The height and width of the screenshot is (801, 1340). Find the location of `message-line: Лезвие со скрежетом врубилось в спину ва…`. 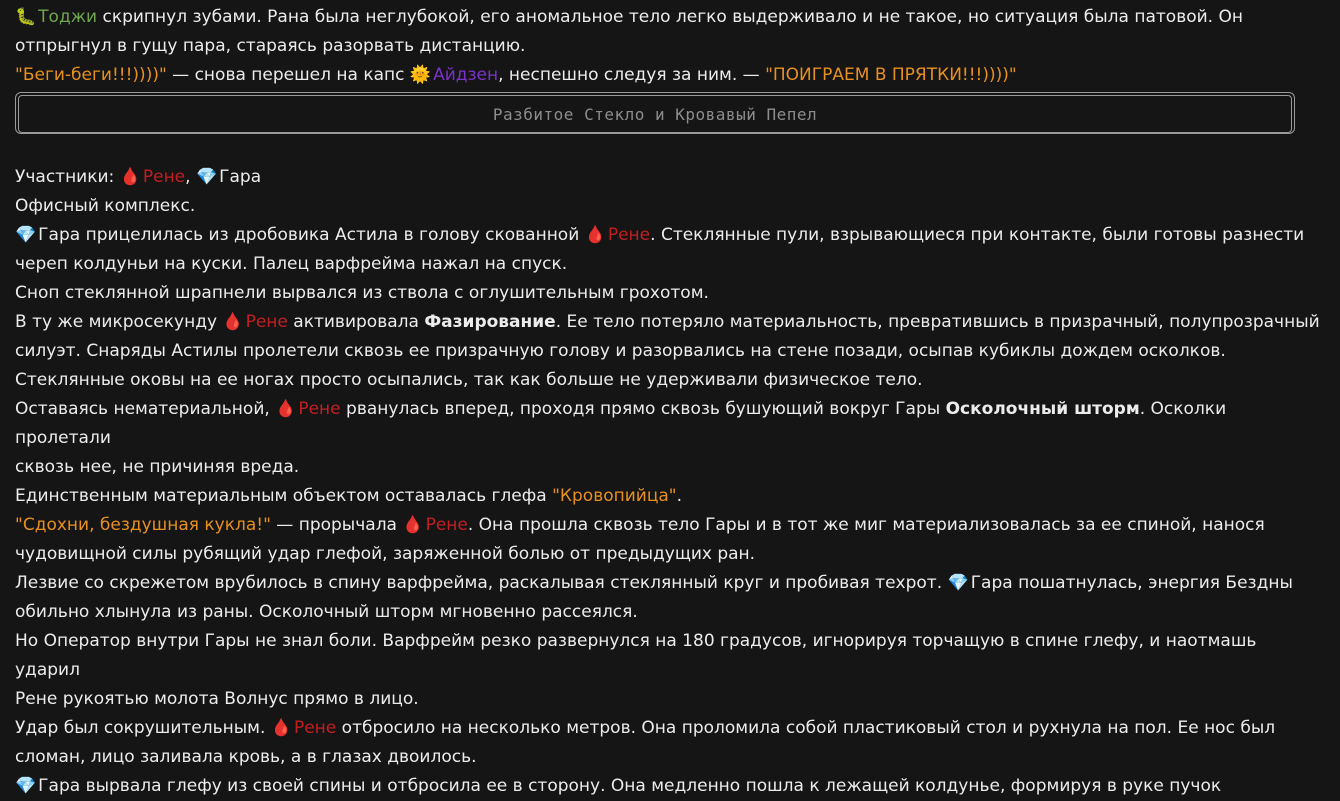

message-line: Лезвие со скрежетом врубилось в спину ва… is located at coordinates (670, 583).